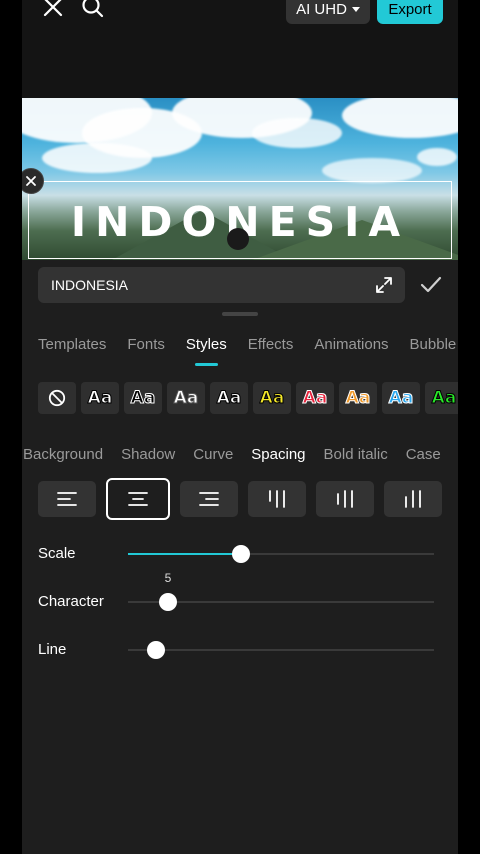 This screenshot has width=480, height=854. I want to click on subtab-shadow: Shadow, so click(148, 454).